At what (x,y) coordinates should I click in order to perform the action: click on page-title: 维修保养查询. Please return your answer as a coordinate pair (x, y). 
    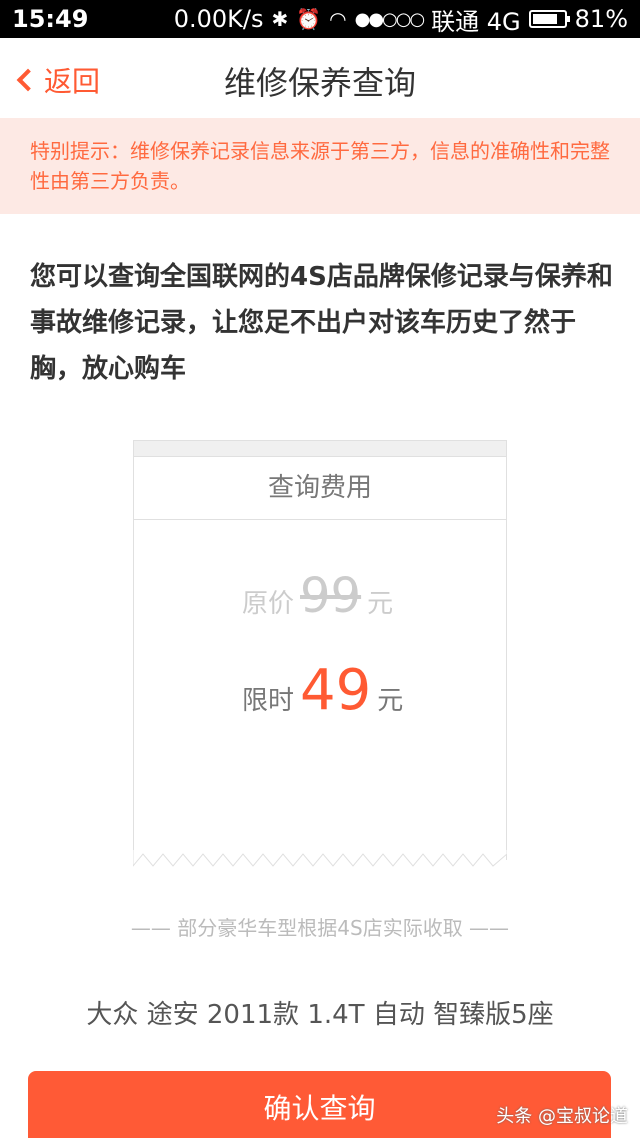
    Looking at the image, I should click on (319, 83).